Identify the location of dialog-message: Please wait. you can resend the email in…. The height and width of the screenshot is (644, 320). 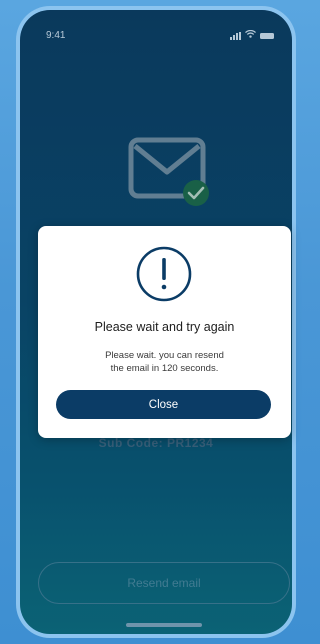
(164, 362).